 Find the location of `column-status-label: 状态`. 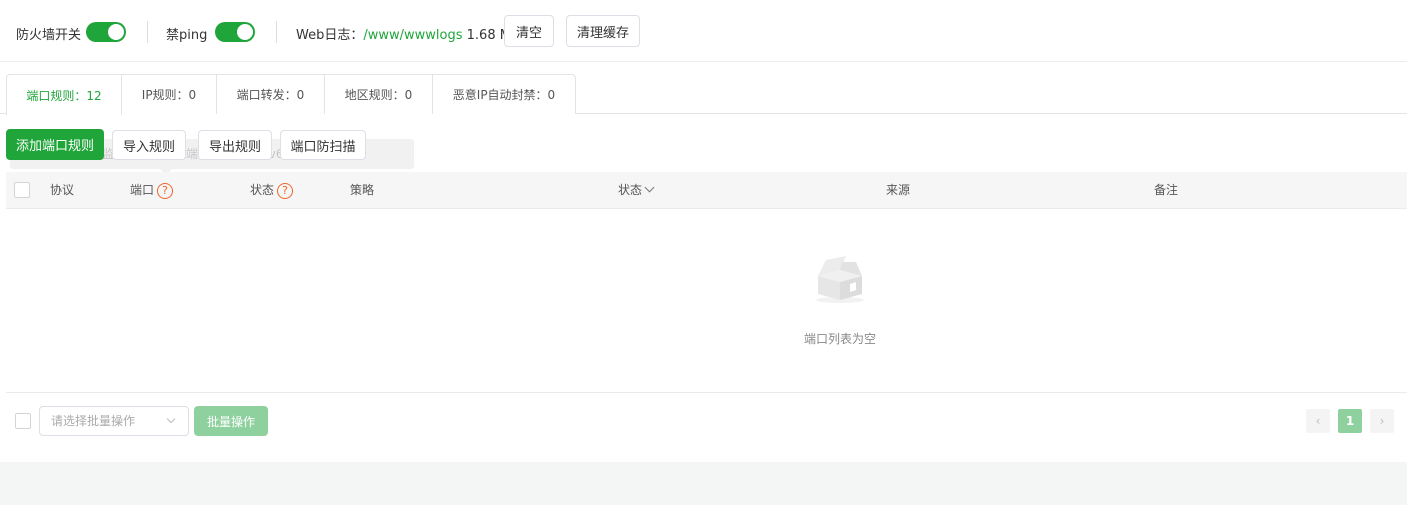

column-status-label: 状态 is located at coordinates (262, 190).